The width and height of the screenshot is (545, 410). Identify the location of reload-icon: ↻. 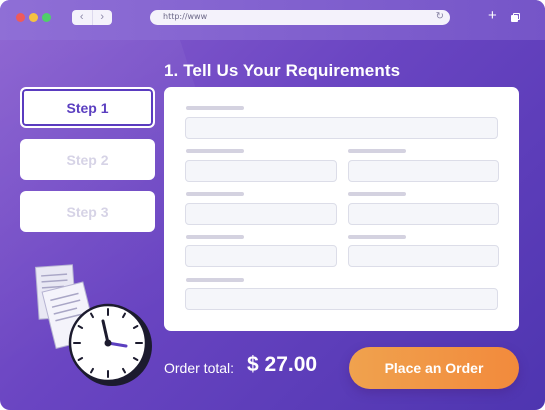
(440, 16).